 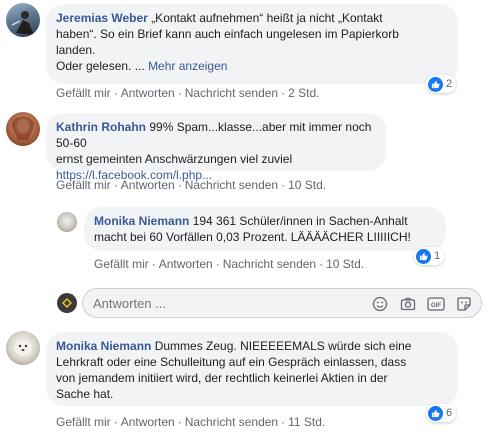 I want to click on reply-box: GIF, so click(x=282, y=303).